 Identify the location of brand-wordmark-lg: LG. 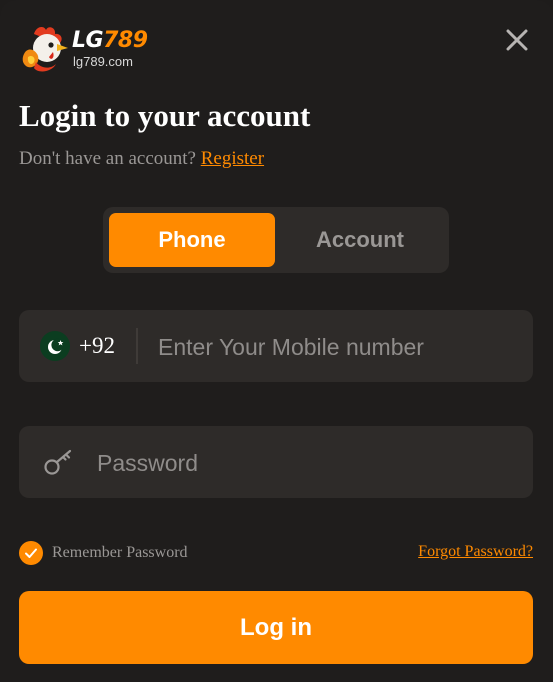
(88, 40).